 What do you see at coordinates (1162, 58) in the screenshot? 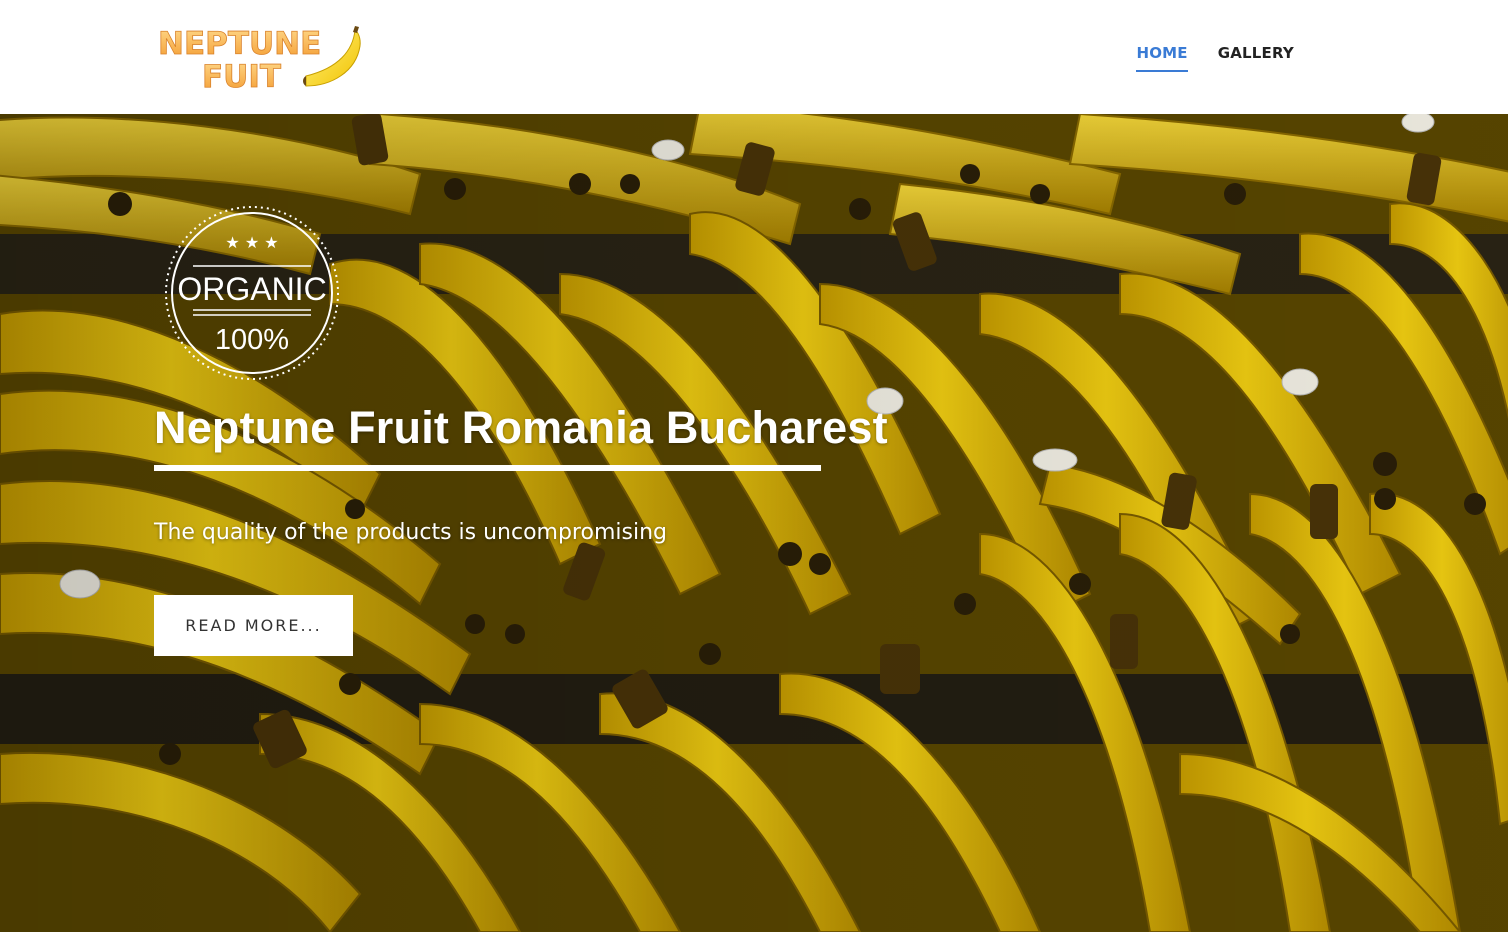
I see `nav-home: HOME` at bounding box center [1162, 58].